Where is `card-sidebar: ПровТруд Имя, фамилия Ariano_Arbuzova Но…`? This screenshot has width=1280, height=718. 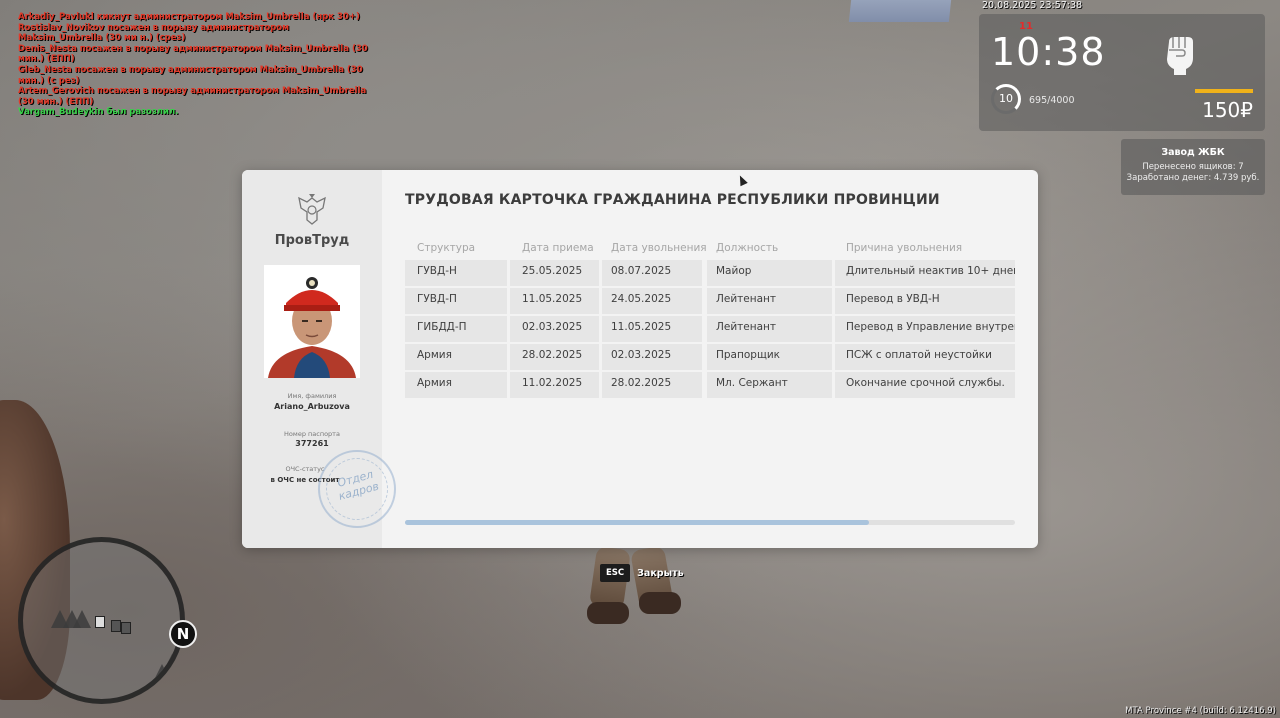 card-sidebar: ПровТруд Имя, фамилия Ariano_Arbuzova Но… is located at coordinates (319, 359).